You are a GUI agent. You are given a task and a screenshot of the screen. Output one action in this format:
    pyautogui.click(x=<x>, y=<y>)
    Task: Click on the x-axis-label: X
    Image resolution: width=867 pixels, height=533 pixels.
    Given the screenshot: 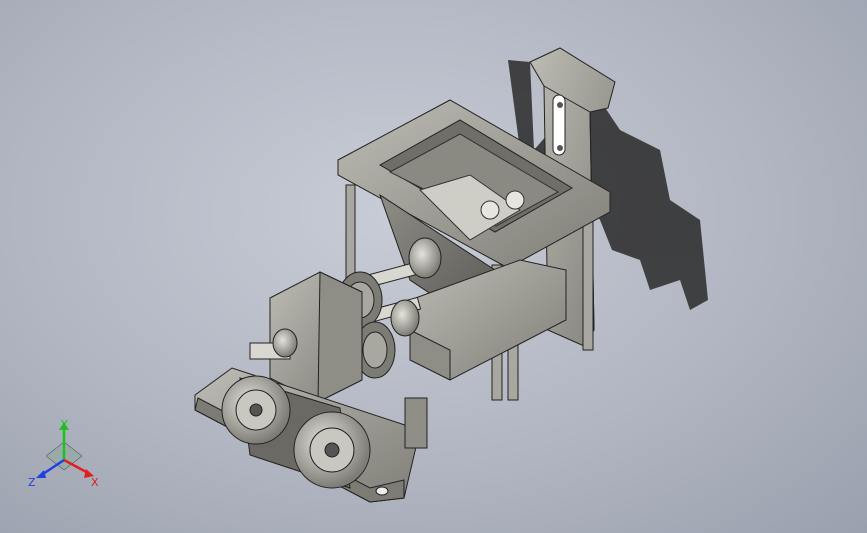 What is the action you would take?
    pyautogui.click(x=95, y=482)
    